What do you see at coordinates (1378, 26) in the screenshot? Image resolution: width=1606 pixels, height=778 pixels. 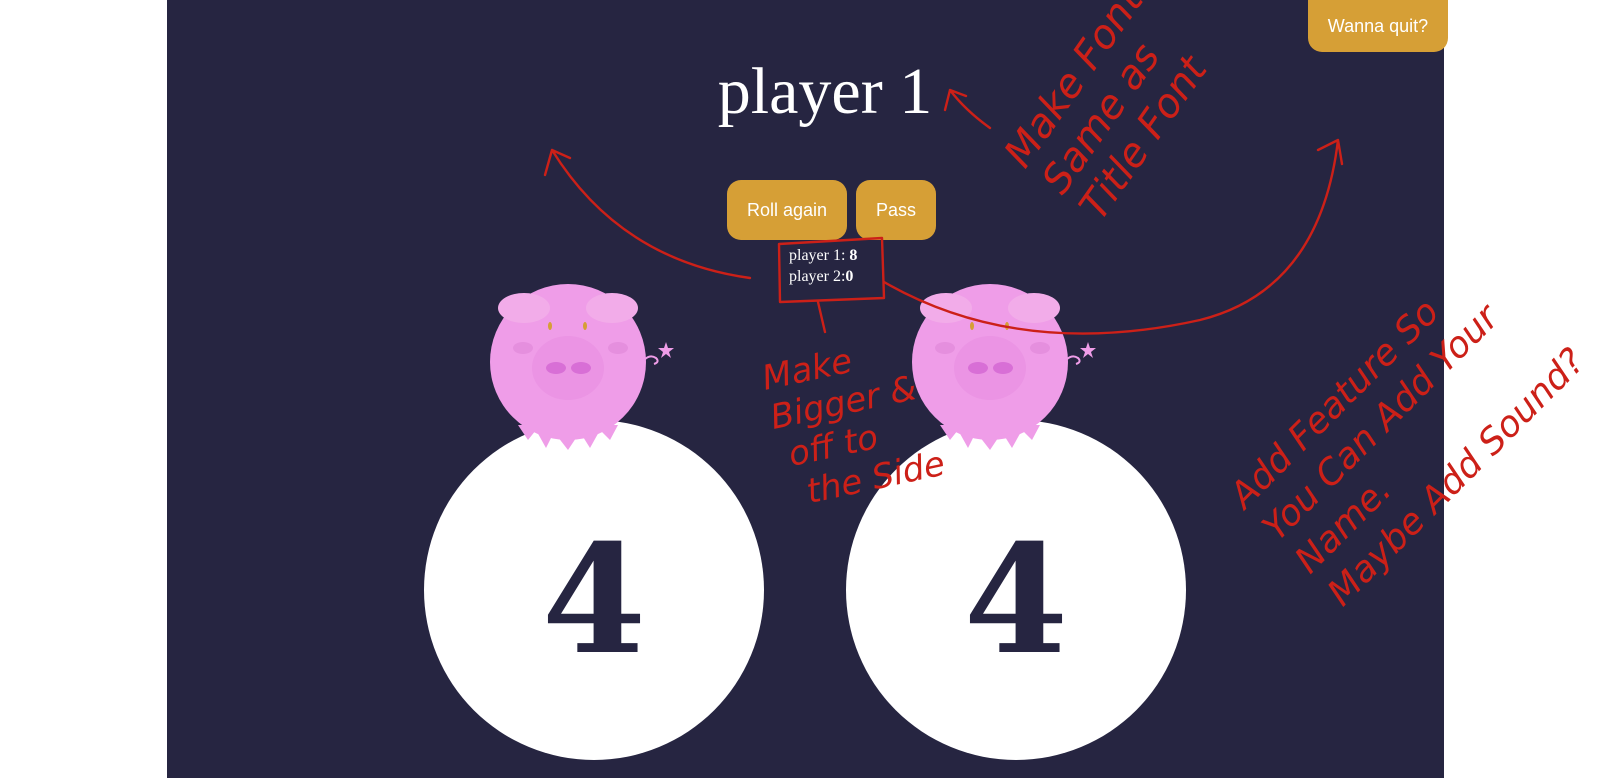 I see `quit-button: Wanna quit?` at bounding box center [1378, 26].